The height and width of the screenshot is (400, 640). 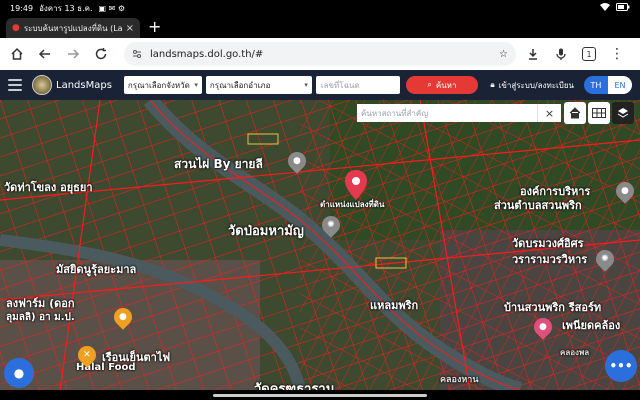 What do you see at coordinates (294, 386) in the screenshot?
I see `map-label: วัดครุฑธาราม` at bounding box center [294, 386].